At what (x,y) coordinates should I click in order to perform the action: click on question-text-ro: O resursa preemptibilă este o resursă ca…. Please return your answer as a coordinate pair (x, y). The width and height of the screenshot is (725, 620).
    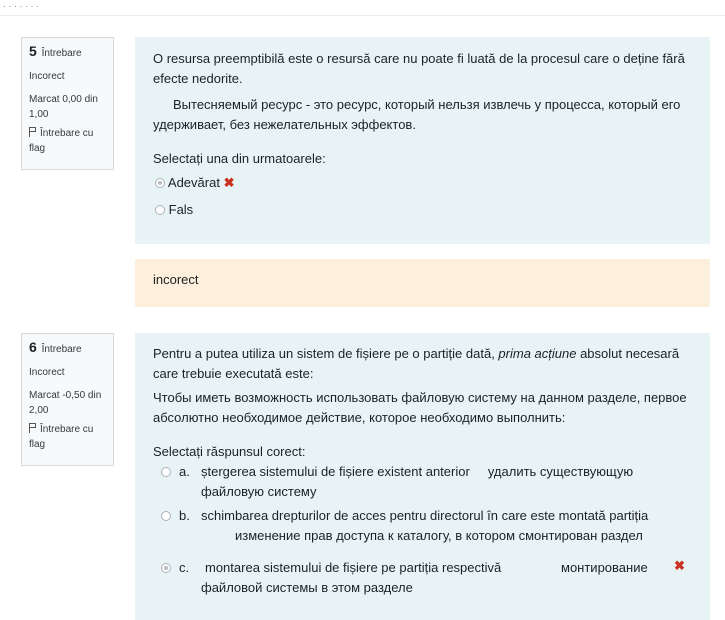
    Looking at the image, I should click on (419, 68).